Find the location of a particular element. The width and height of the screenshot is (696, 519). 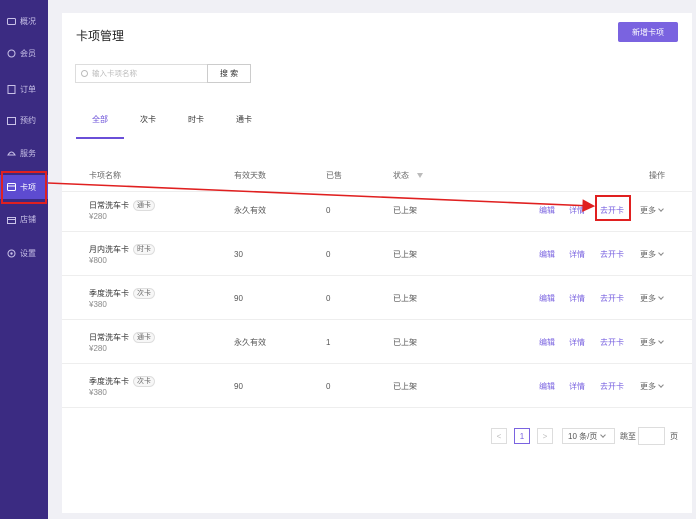

search-button: 搜 索 is located at coordinates (229, 73).